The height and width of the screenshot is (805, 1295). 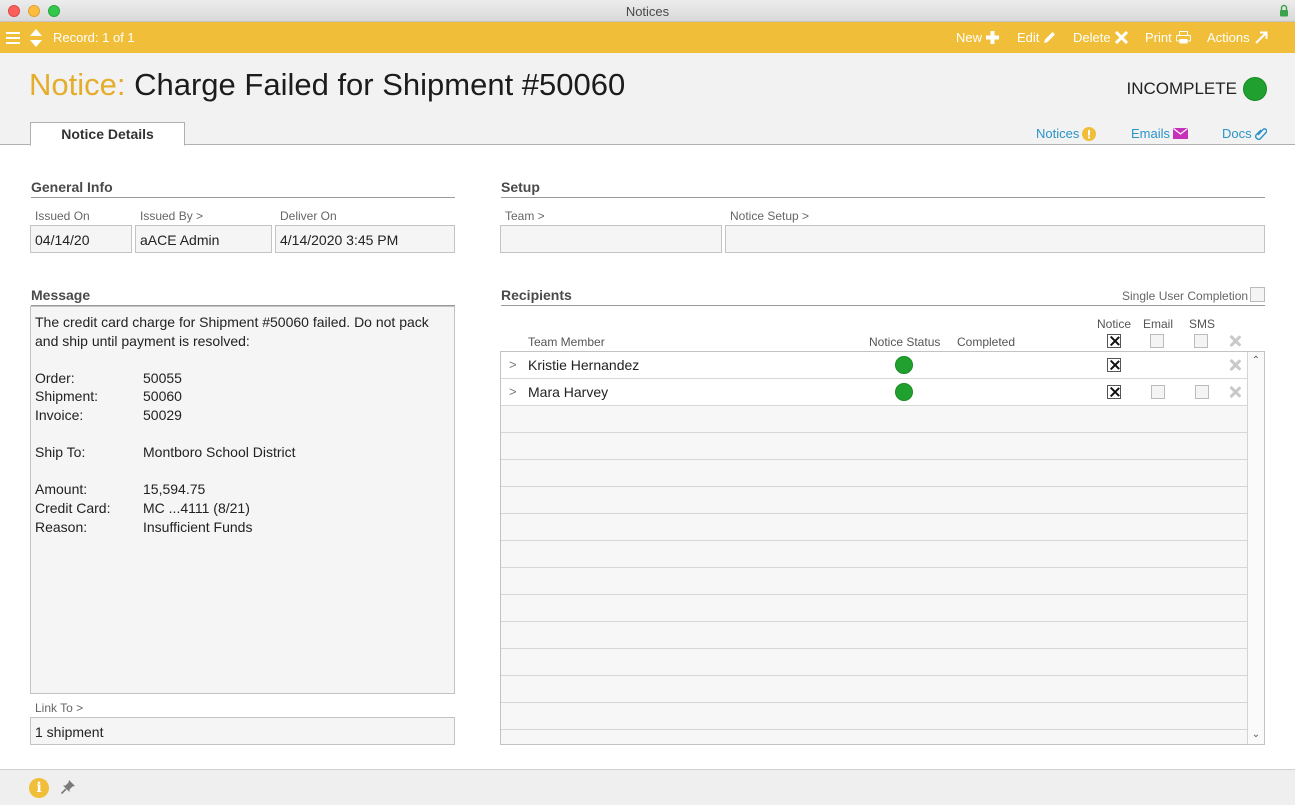 I want to click on message-value: MC ...4111 (8/21), so click(x=196, y=507).